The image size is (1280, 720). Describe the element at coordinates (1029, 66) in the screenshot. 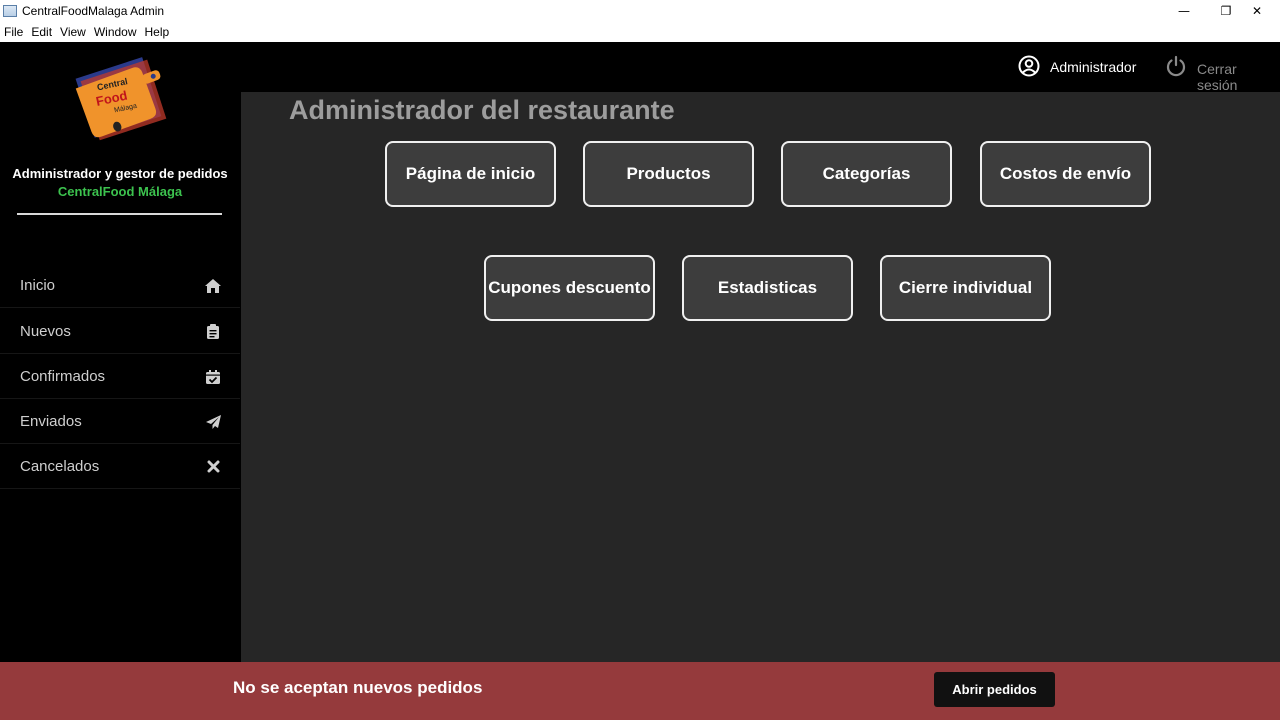

I see `user-circle-icon` at that location.